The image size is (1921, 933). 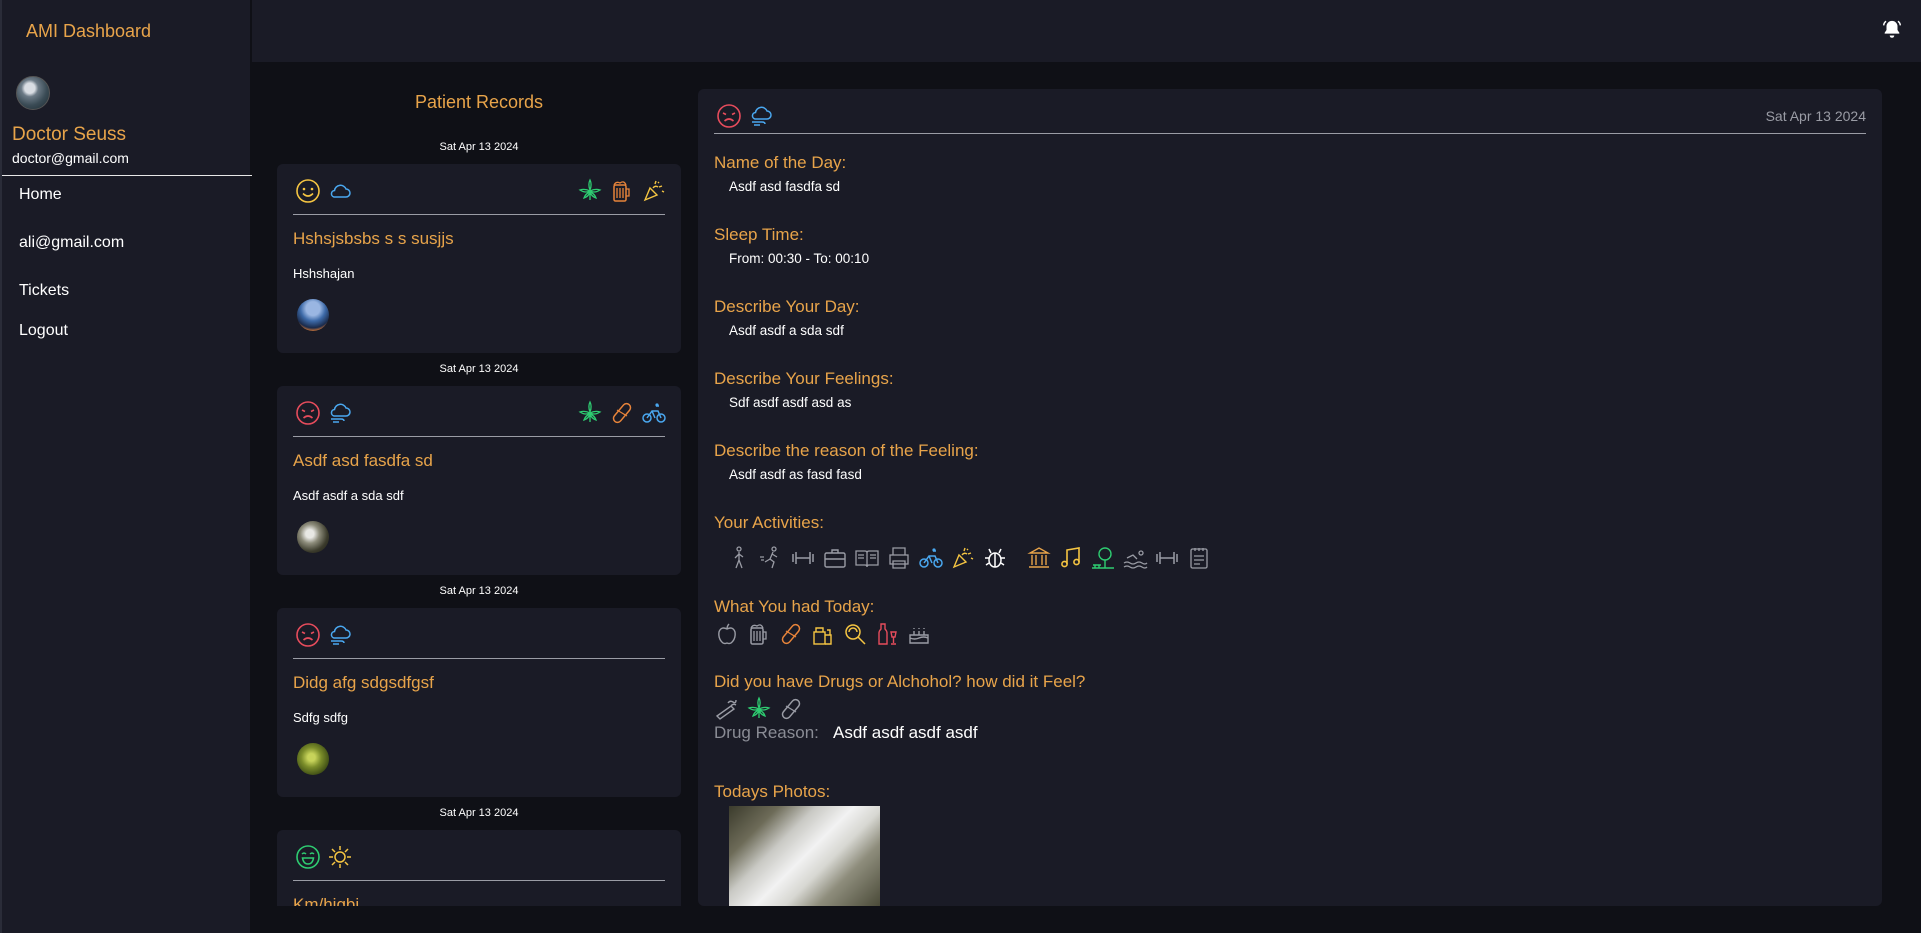 What do you see at coordinates (835, 558) in the screenshot?
I see `work-icon` at bounding box center [835, 558].